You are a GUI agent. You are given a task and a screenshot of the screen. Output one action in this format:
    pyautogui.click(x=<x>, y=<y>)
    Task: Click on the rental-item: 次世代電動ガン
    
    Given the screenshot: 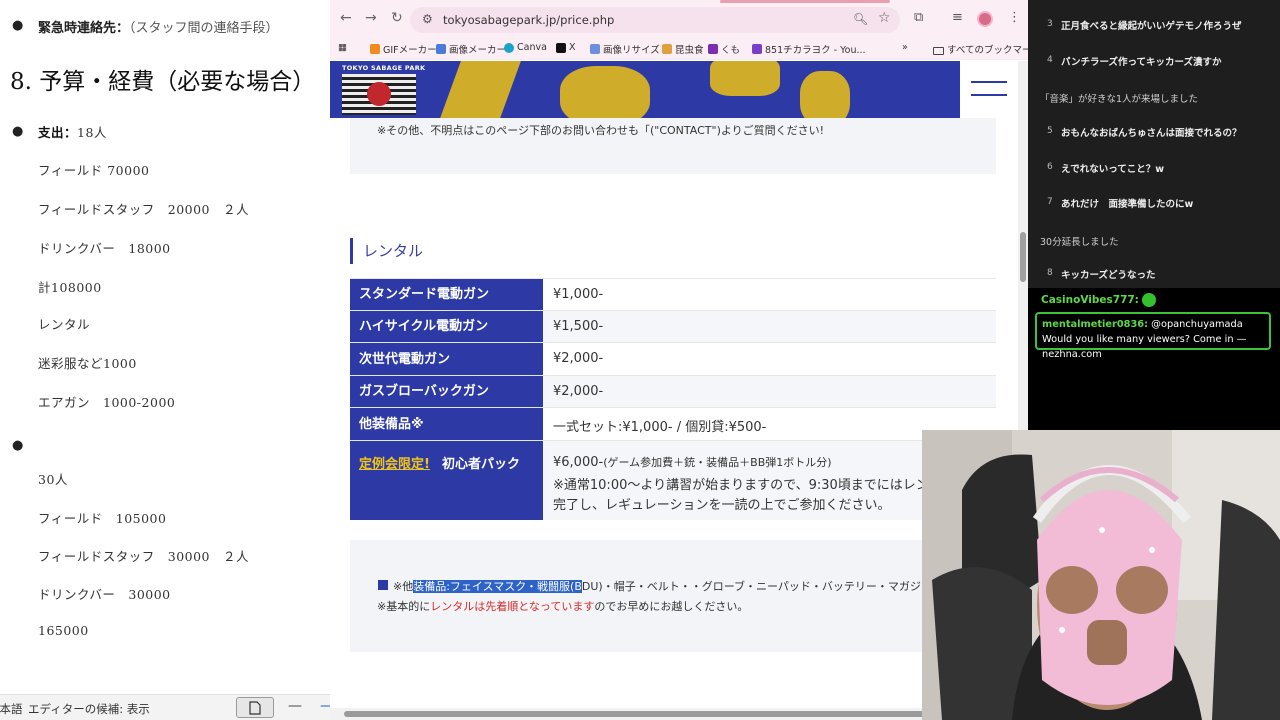 What is the action you would take?
    pyautogui.click(x=446, y=359)
    